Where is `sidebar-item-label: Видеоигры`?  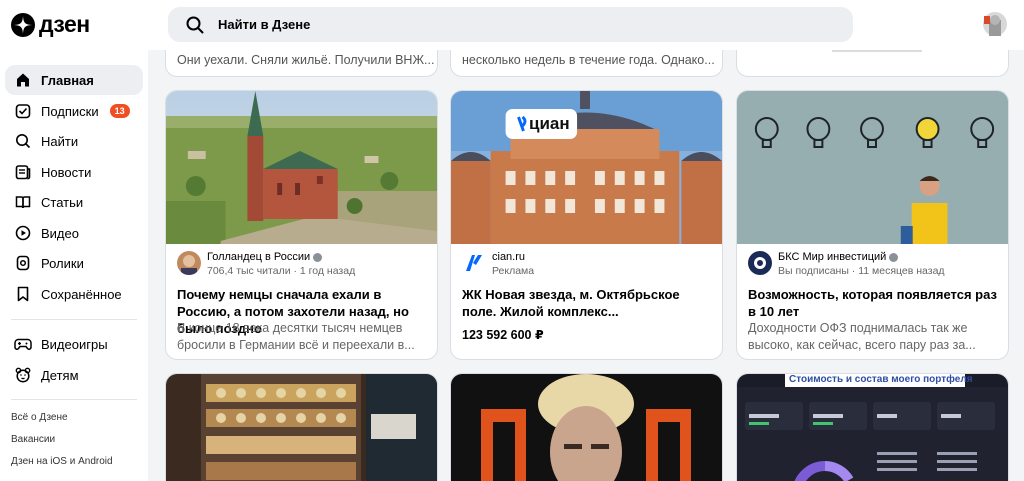 sidebar-item-label: Видеоигры is located at coordinates (74, 344).